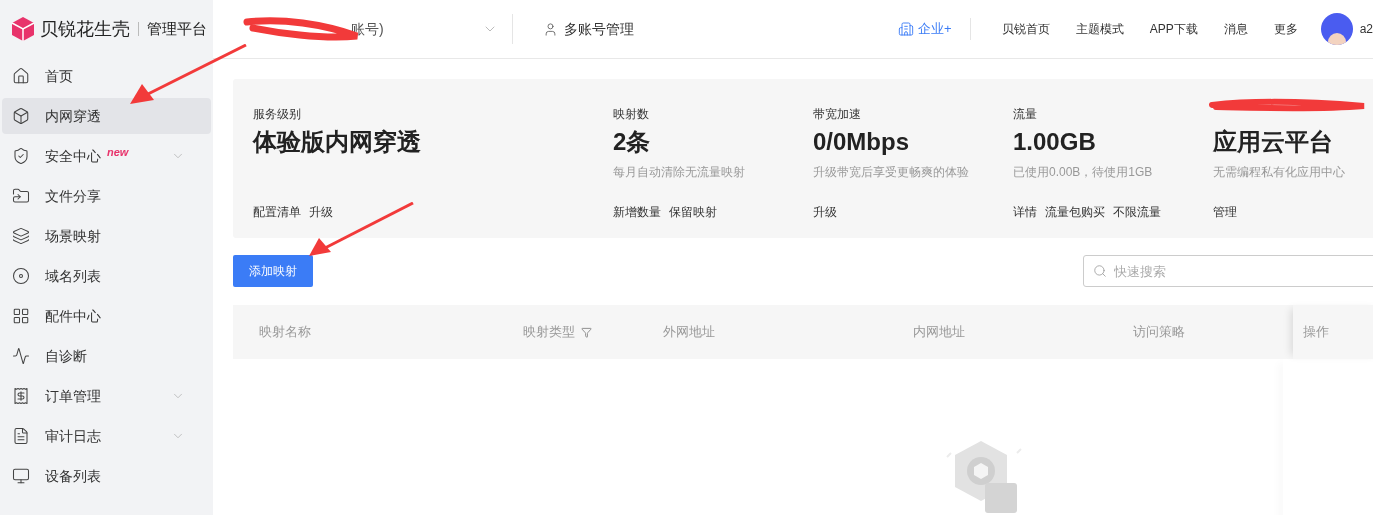  I want to click on sidebar-item: 设备列表, so click(106, 476).